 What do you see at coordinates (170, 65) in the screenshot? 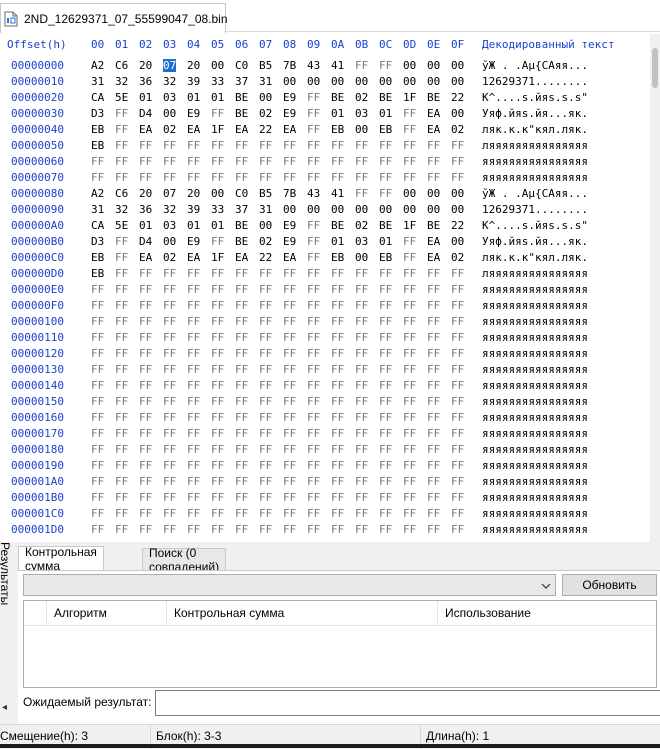
I see `selected-byte: 07` at bounding box center [170, 65].